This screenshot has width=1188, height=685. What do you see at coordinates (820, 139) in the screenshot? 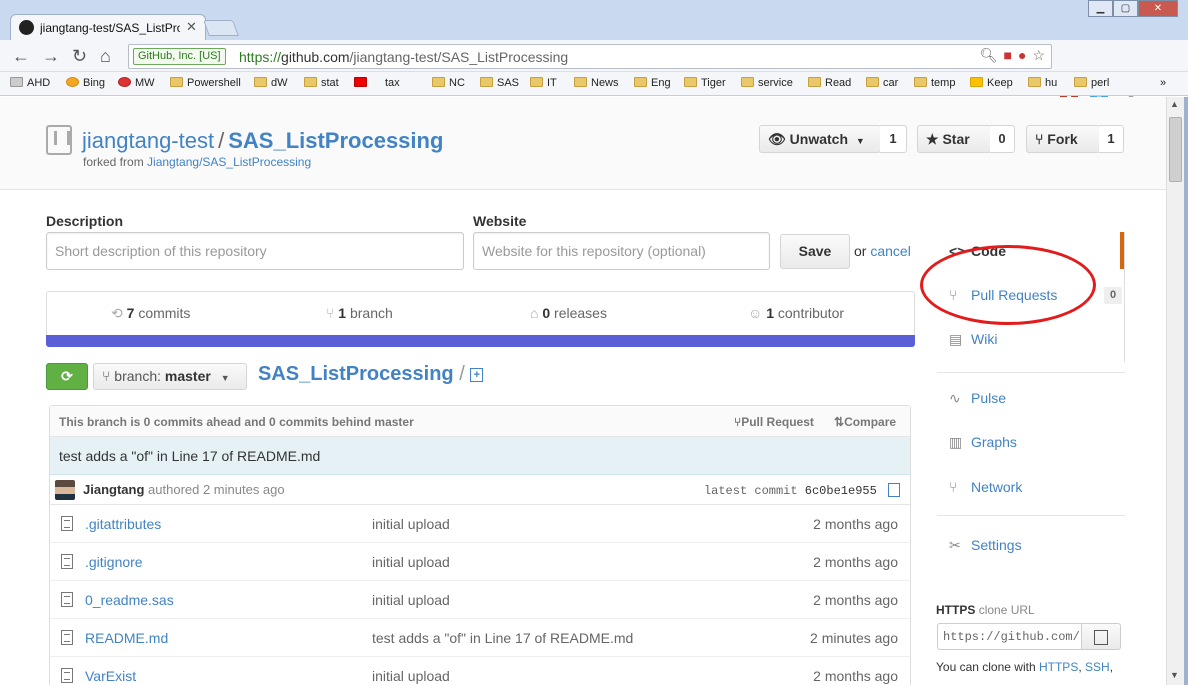
I see `unwatch-button: 👁︎ Unwatch ▼` at bounding box center [820, 139].